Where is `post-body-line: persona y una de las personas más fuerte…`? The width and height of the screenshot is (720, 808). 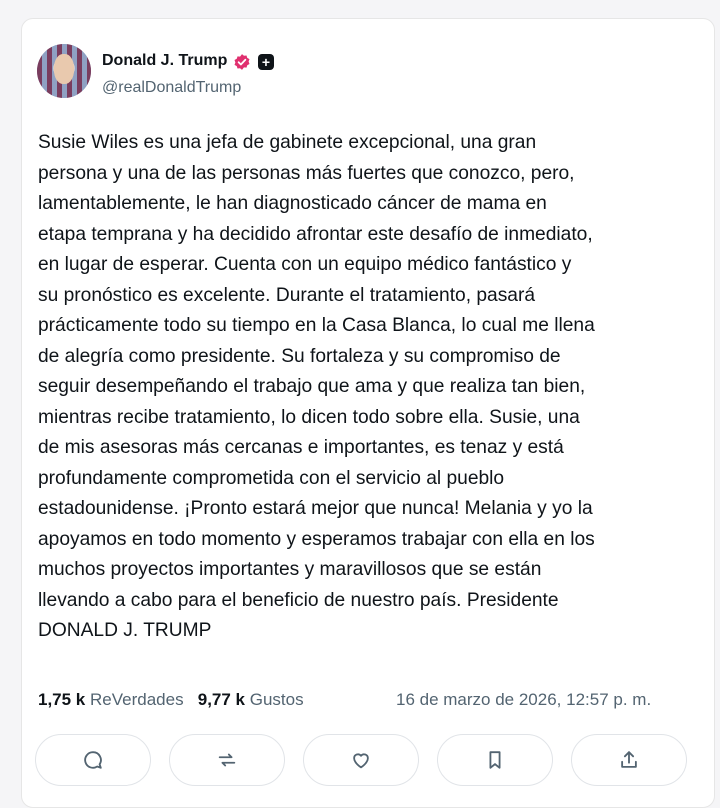
post-body-line: persona y una de las personas más fuerte… is located at coordinates (306, 173).